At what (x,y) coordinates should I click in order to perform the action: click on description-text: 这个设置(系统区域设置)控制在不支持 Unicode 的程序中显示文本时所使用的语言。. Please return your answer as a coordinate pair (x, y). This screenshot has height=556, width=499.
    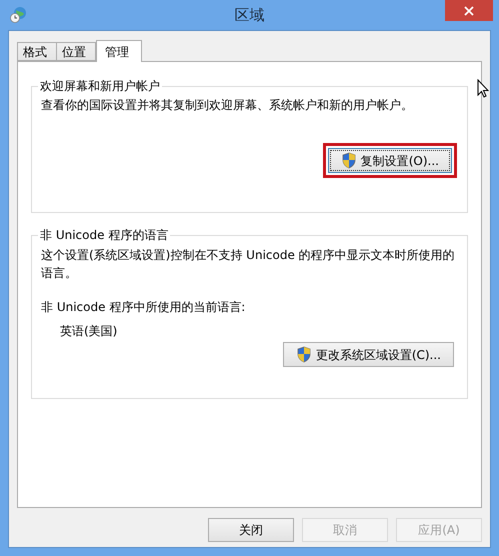
    Looking at the image, I should click on (248, 264).